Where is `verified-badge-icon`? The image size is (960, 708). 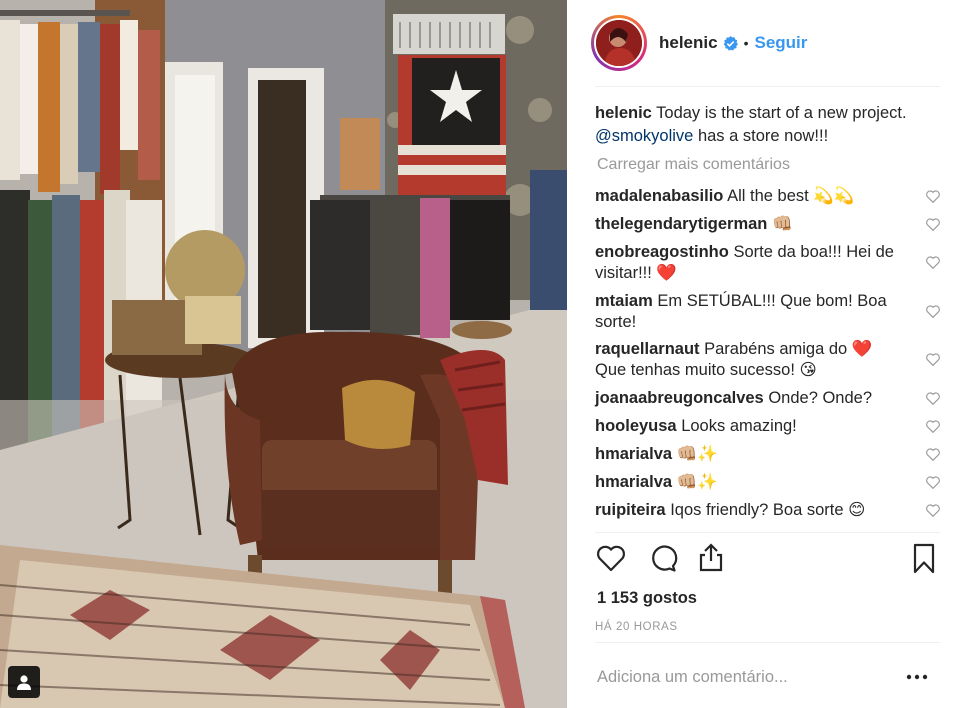 verified-badge-icon is located at coordinates (730, 43).